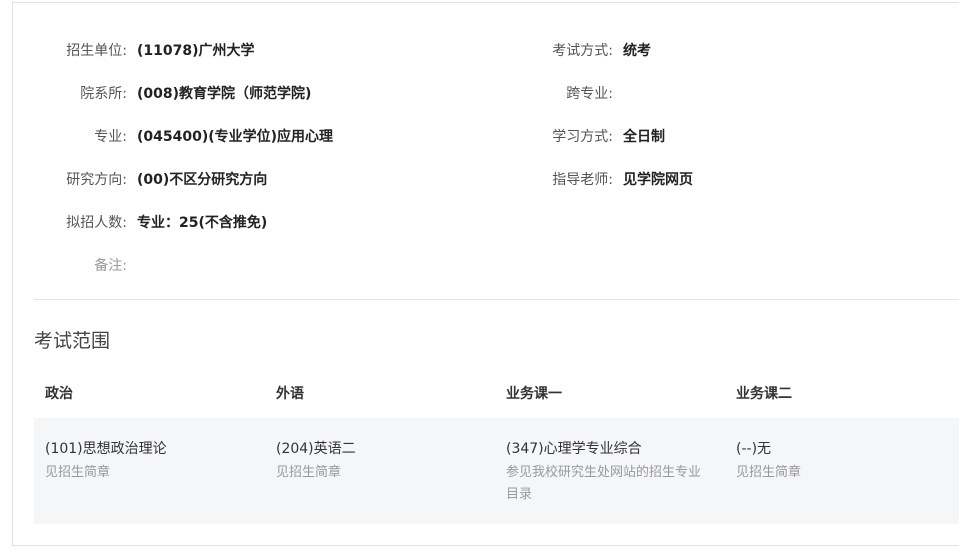  Describe the element at coordinates (96, 223) in the screenshot. I see `enrollment-label: 拟招人数:` at that location.